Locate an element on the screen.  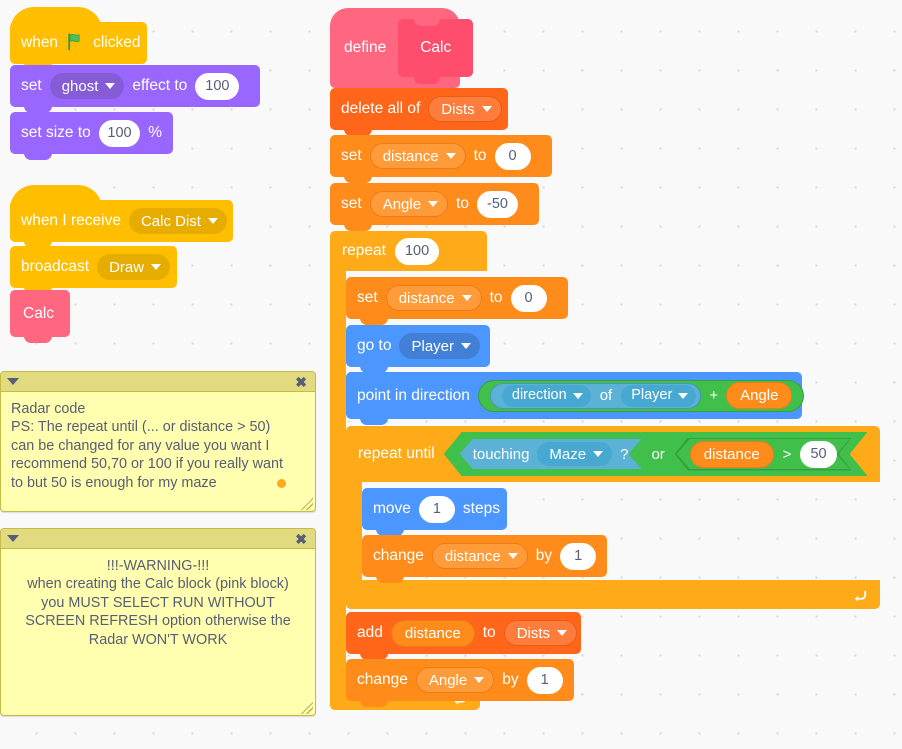
property-of-object-block: direction of Player is located at coordinates (595, 395).